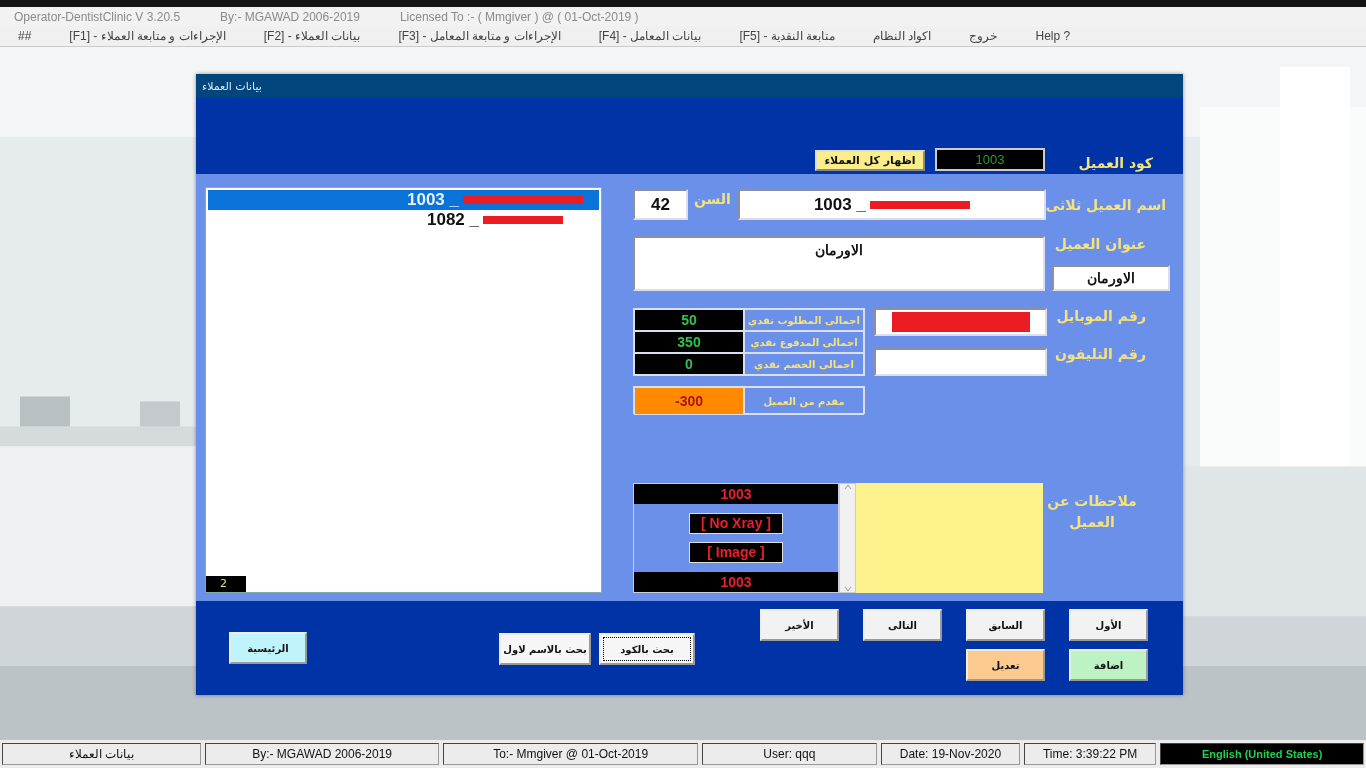  I want to click on image-button: [ Image ], so click(736, 553).